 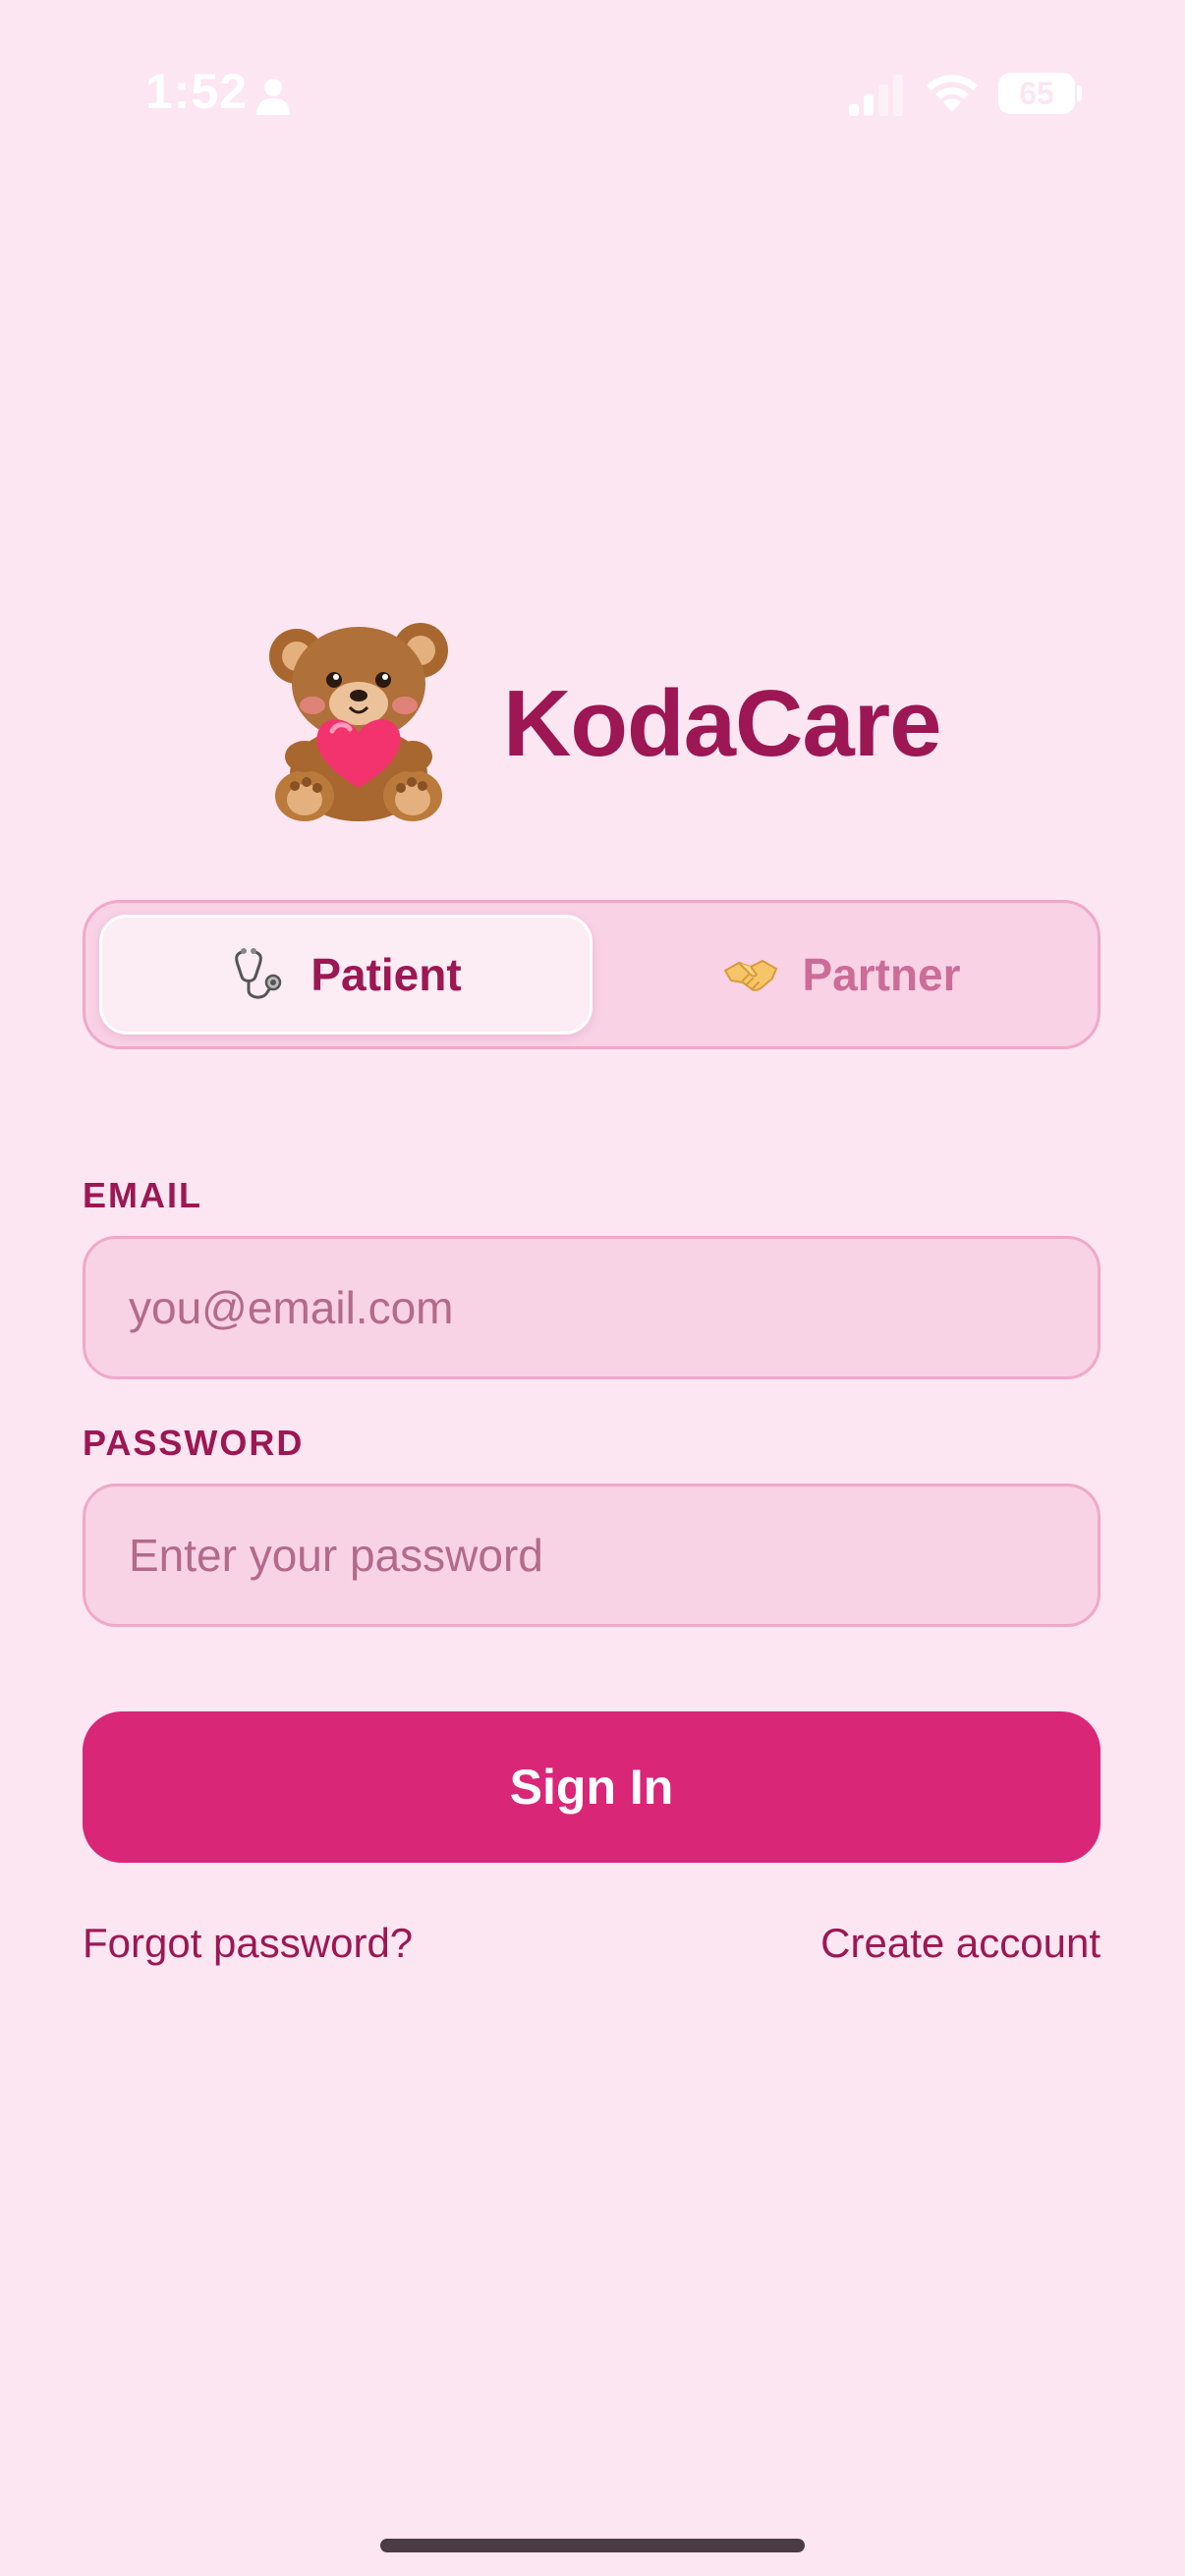 What do you see at coordinates (197, 91) in the screenshot?
I see `status-time: 1:52` at bounding box center [197, 91].